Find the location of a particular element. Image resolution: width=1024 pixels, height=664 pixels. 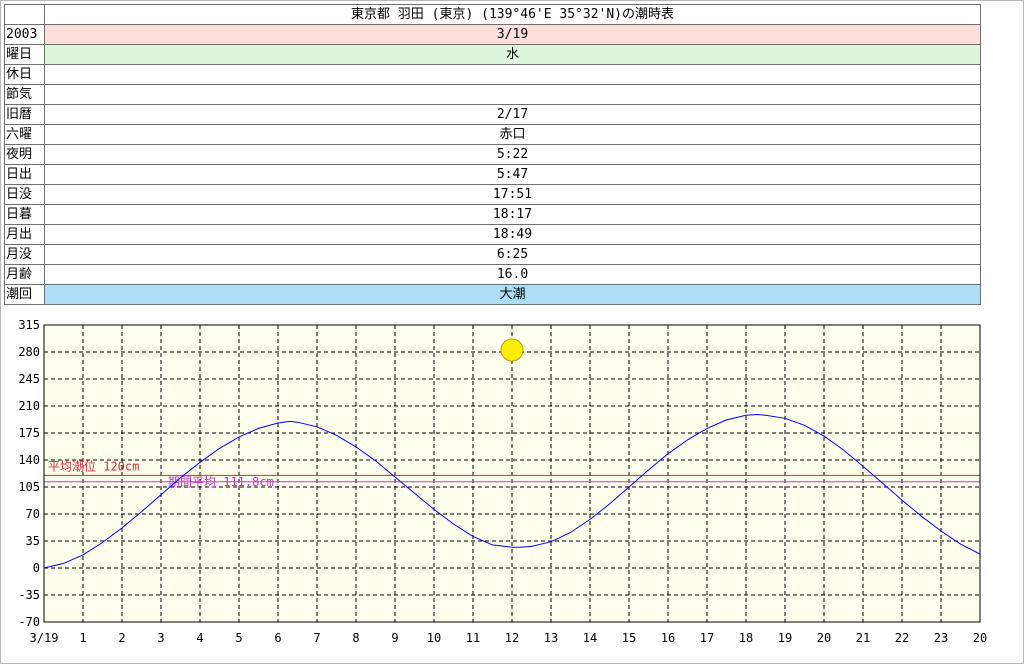

x-tick-label: 17 is located at coordinates (707, 638).